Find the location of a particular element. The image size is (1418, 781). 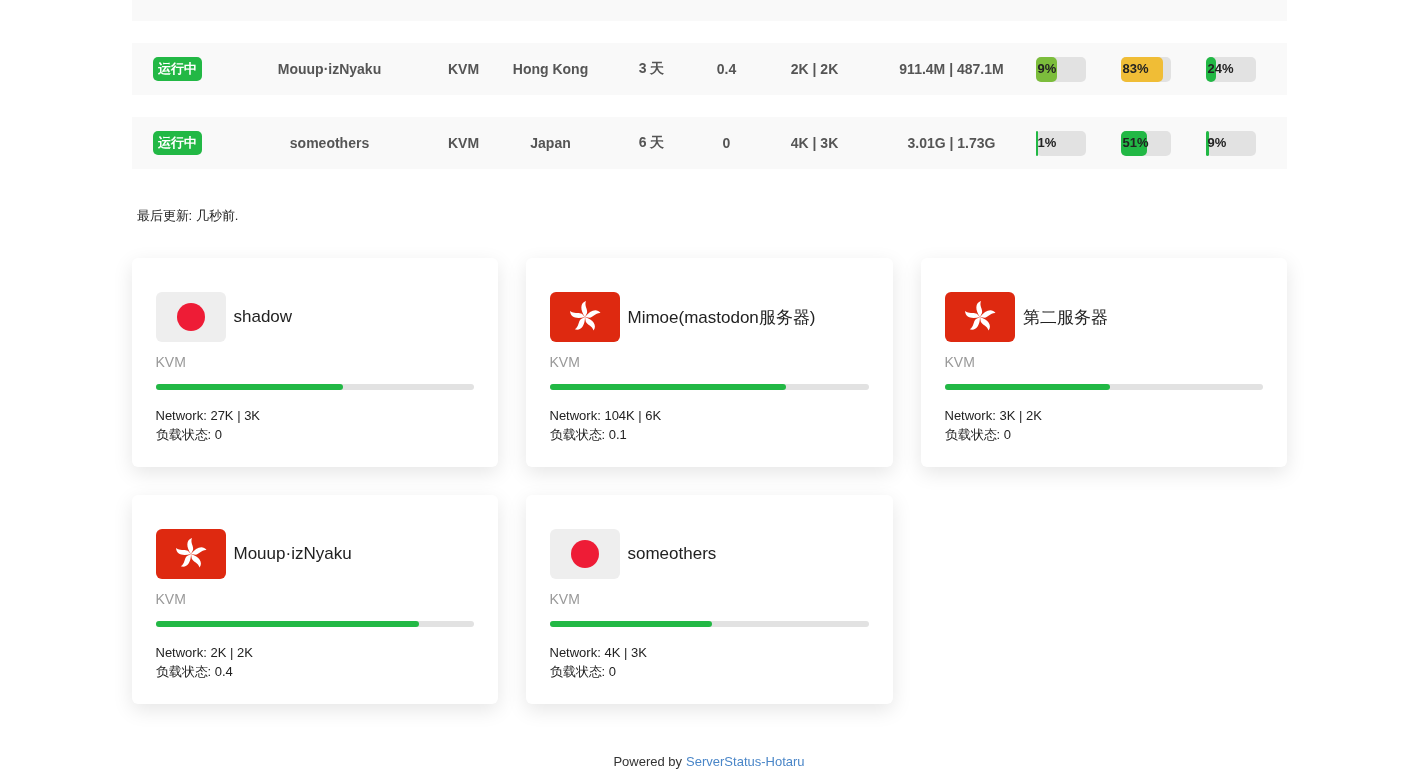

table-cell-text: Hong Kong is located at coordinates (550, 69).